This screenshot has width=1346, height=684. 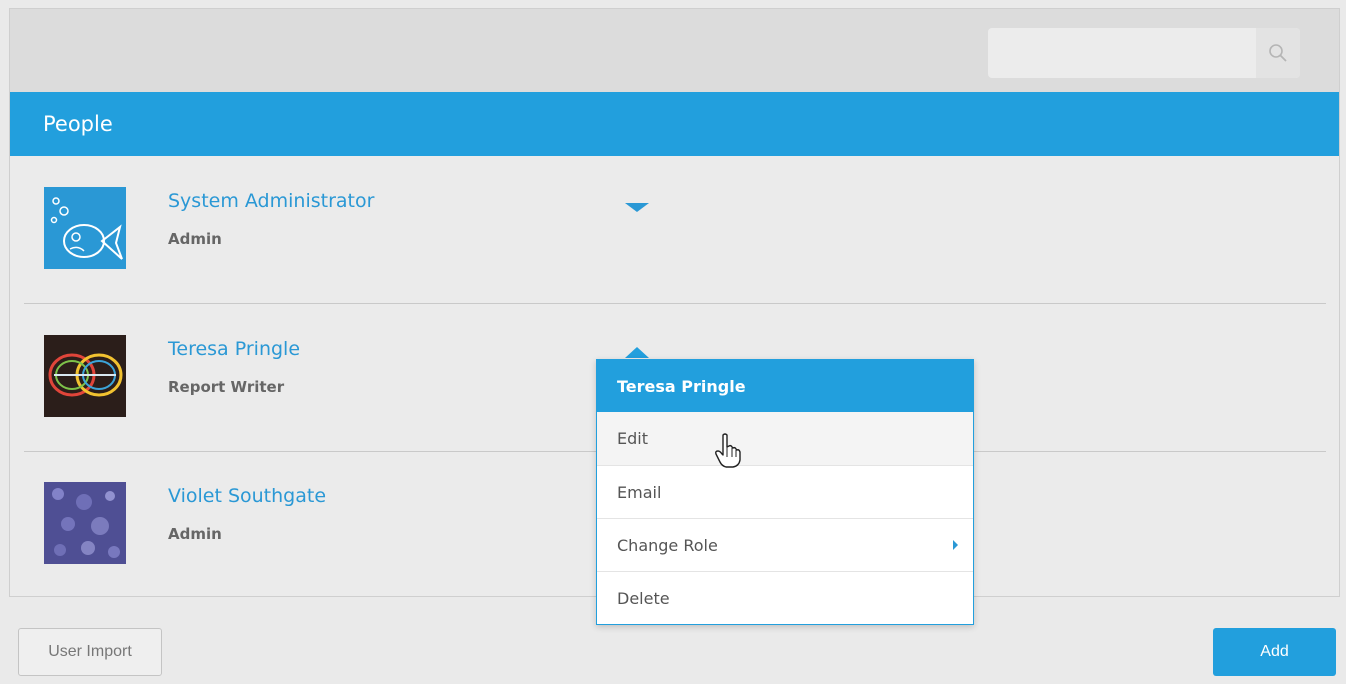 I want to click on search-button, so click(x=1278, y=53).